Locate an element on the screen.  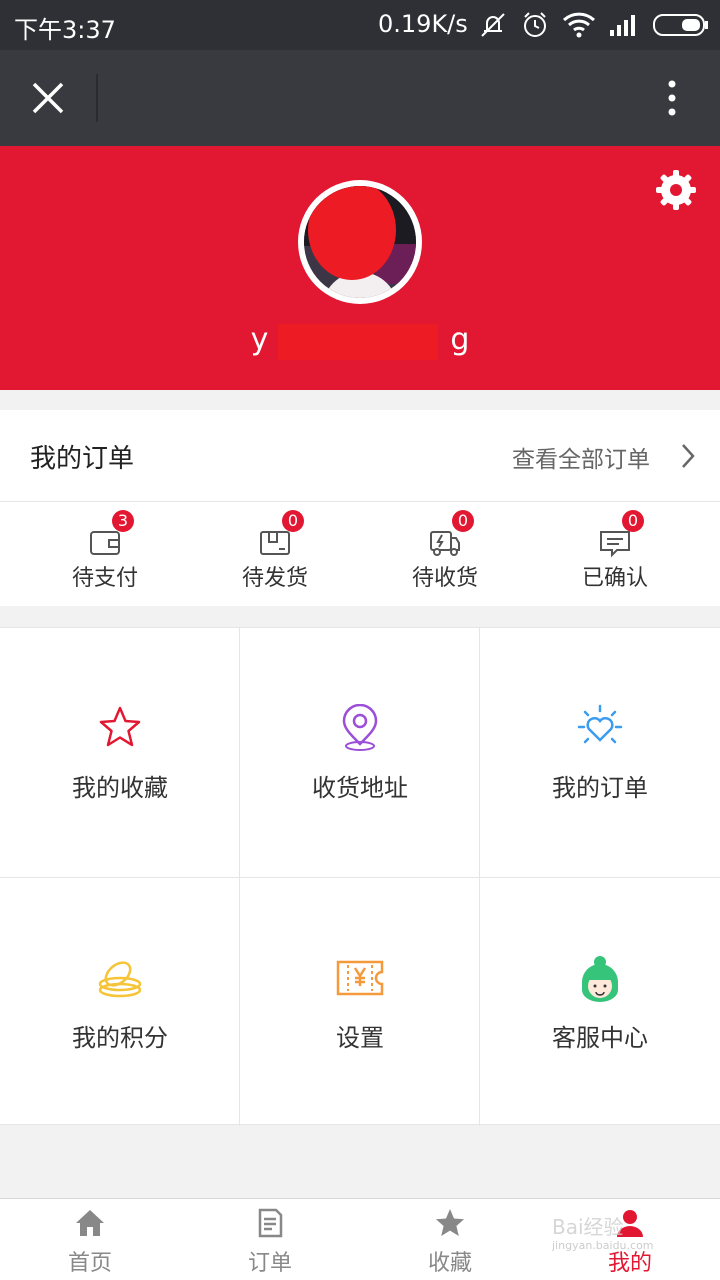
grid-item-label: 我的订单 is located at coordinates (600, 788).